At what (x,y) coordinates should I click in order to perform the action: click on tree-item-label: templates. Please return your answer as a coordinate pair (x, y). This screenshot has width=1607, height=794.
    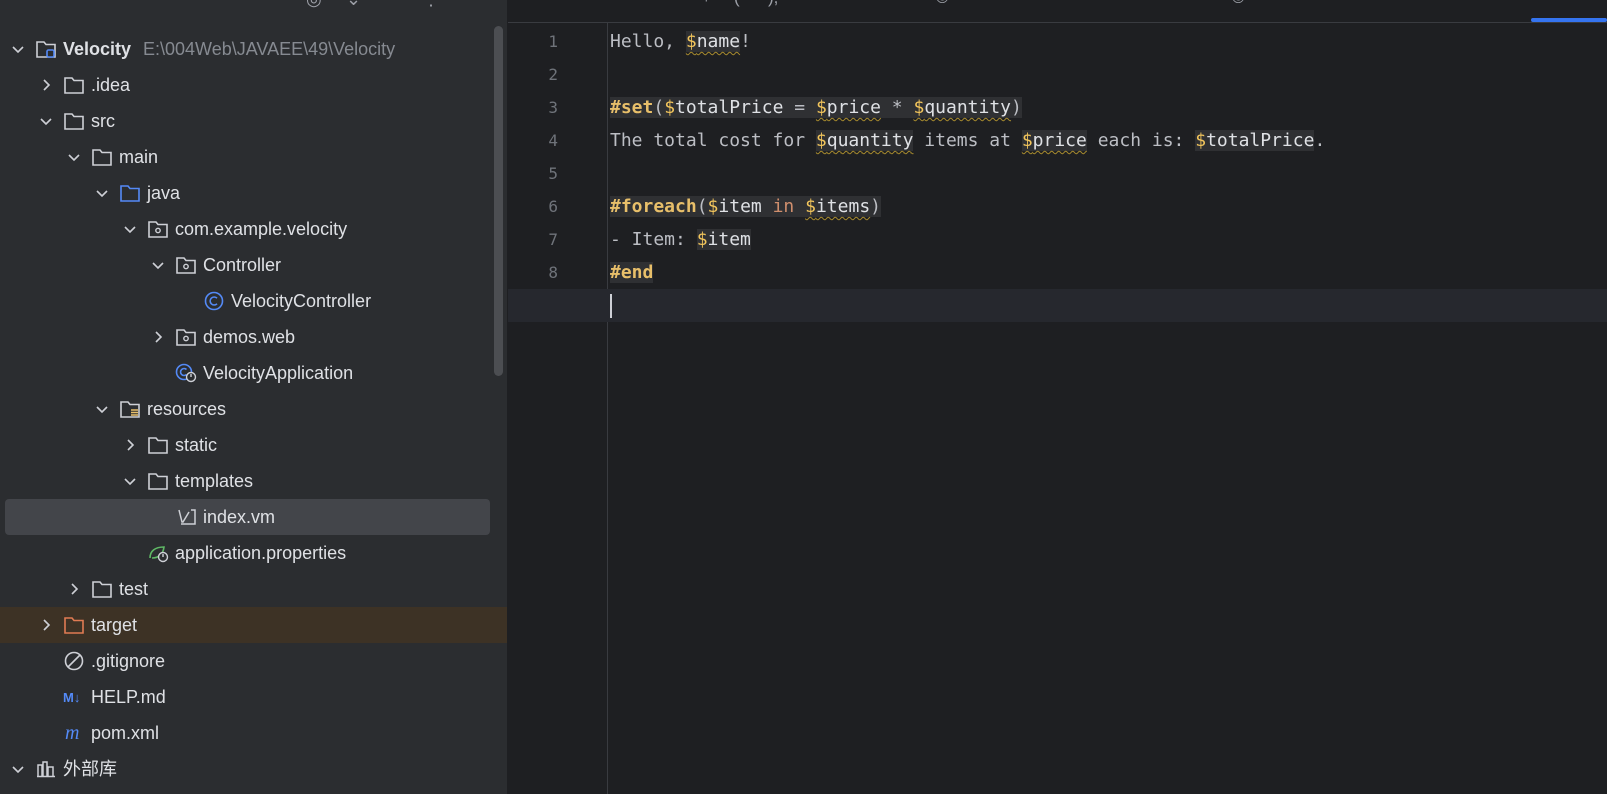
    Looking at the image, I should click on (214, 481).